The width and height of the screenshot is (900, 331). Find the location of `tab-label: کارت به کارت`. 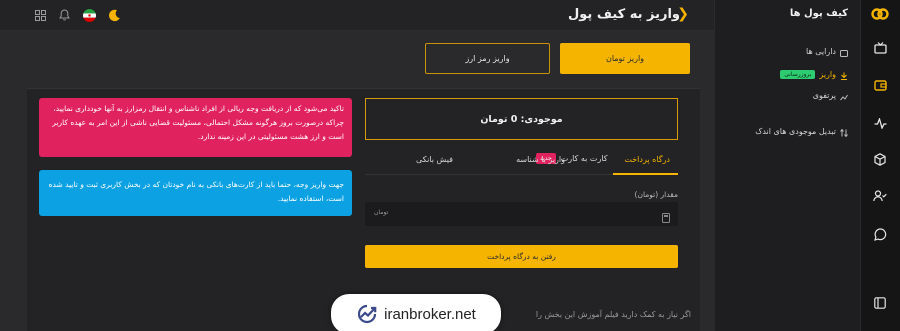

tab-label: کارت به کارت is located at coordinates (584, 158).